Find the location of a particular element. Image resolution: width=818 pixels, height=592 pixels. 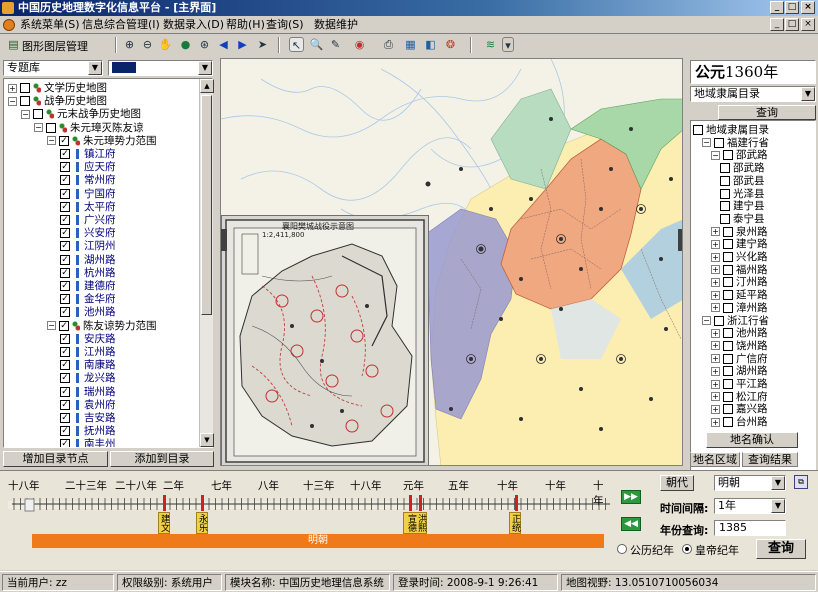

child-minimize-button: _ is located at coordinates (777, 24).